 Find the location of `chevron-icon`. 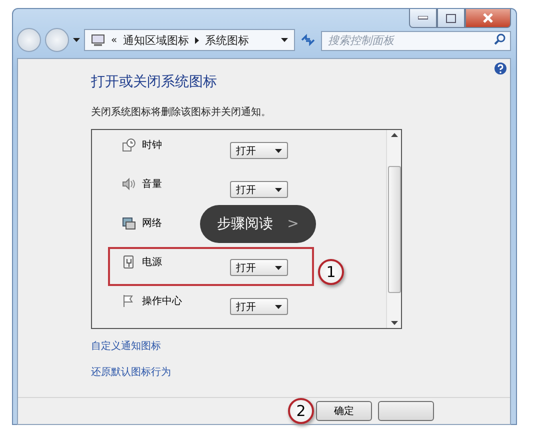

chevron-icon is located at coordinates (197, 40).